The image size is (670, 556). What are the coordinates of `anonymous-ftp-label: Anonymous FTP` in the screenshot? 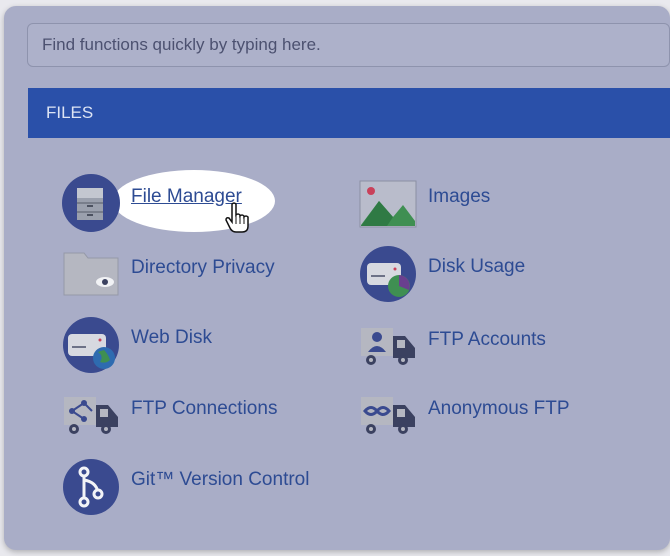 It's located at (499, 409).